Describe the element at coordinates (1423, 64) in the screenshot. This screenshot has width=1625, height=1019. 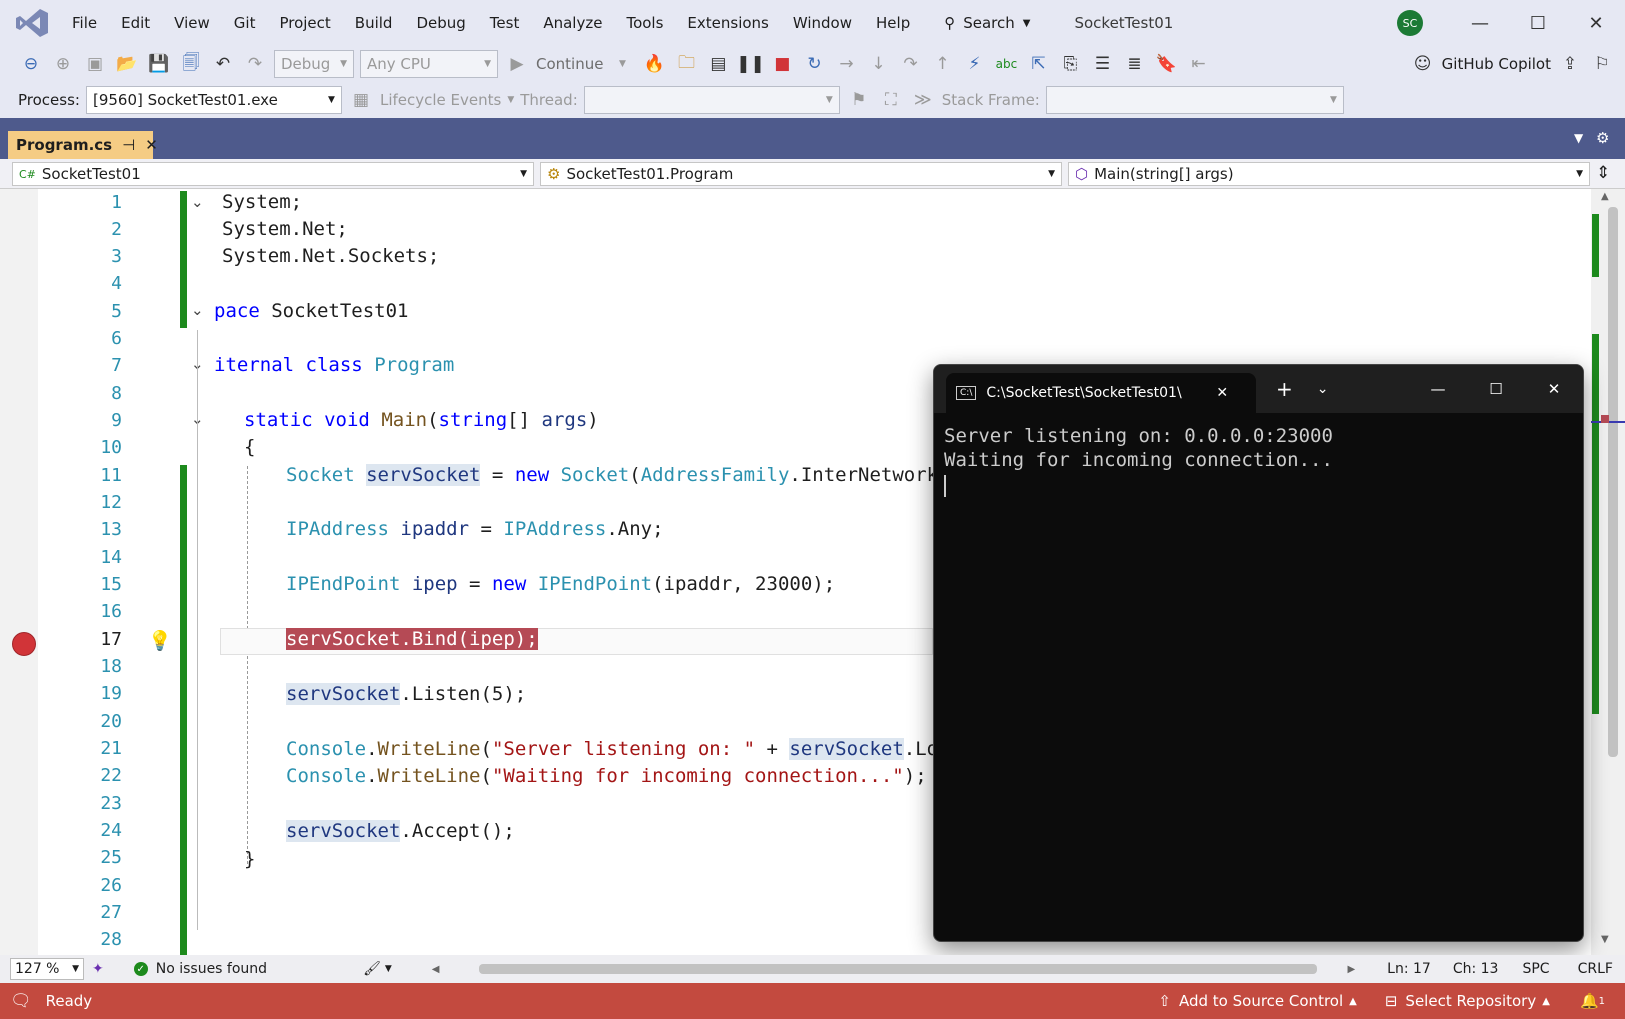
I see `copilot-icon: ☺` at that location.